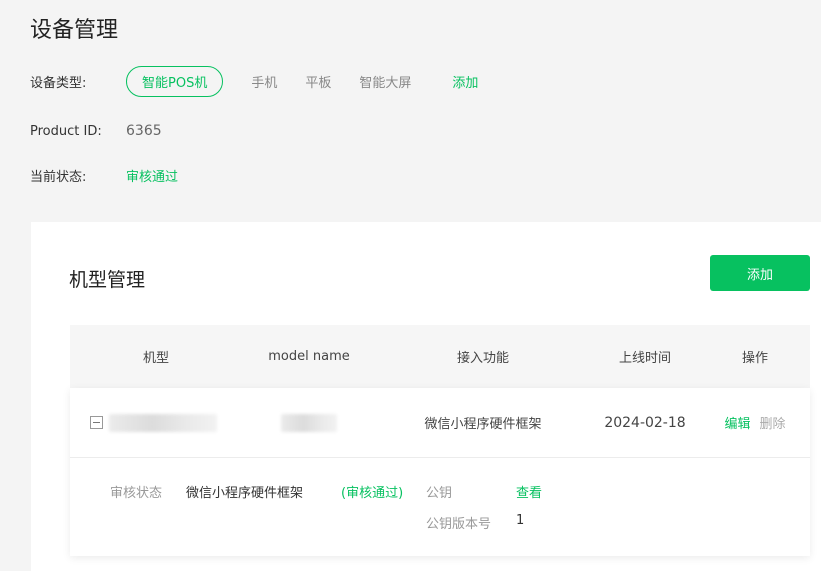 The width and height of the screenshot is (821, 571). I want to click on status-label: 当前状态:, so click(58, 177).